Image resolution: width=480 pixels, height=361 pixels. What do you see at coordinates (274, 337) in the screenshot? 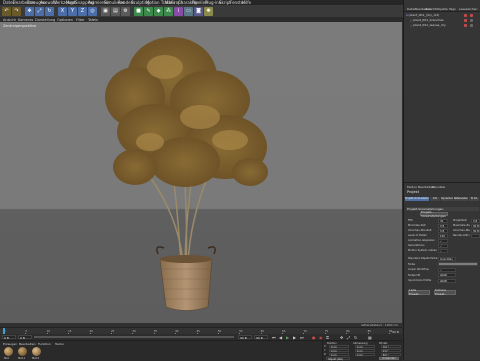
I see `goto-start-icon: ⏮` at bounding box center [274, 337].